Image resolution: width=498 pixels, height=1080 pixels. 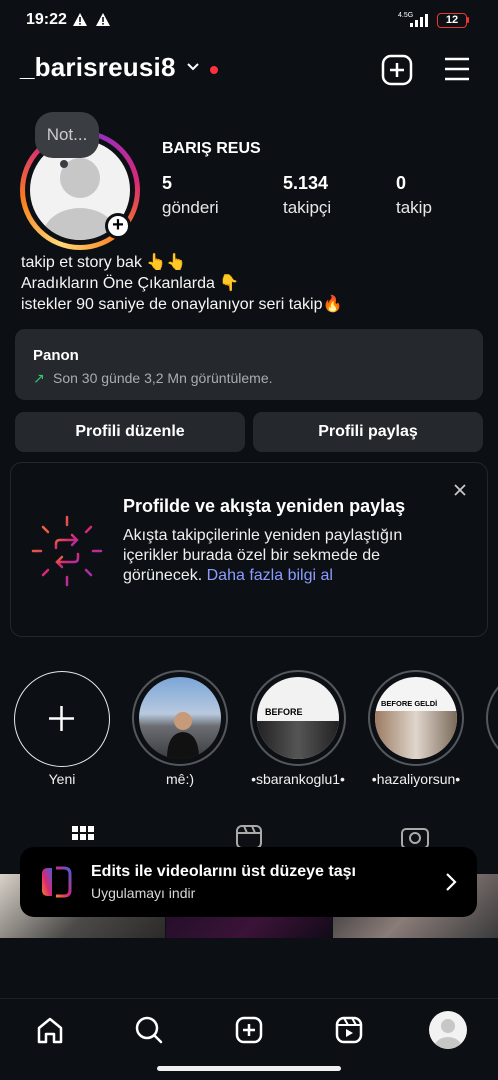 What do you see at coordinates (46, 19) in the screenshot?
I see `status-time: 19:22` at bounding box center [46, 19].